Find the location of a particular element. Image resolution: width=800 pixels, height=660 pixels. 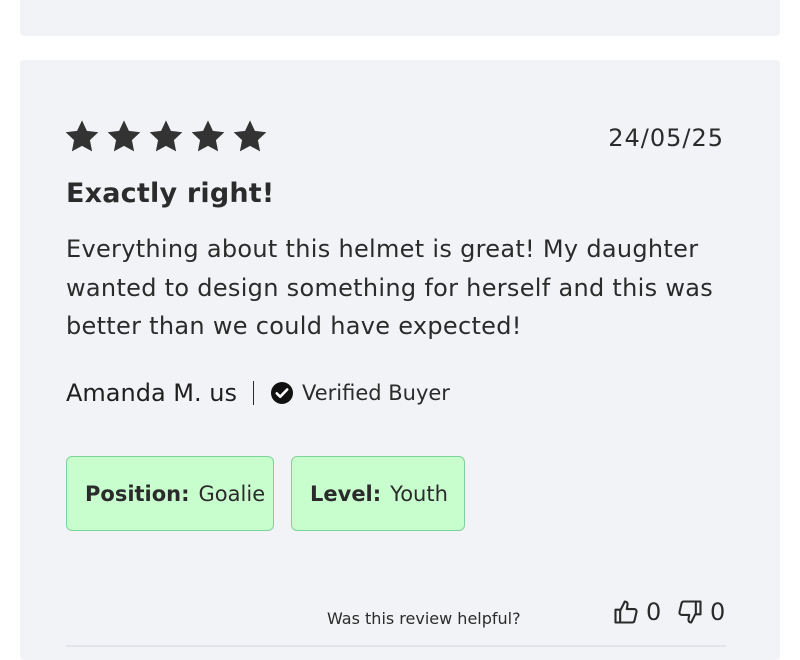

star-rating is located at coordinates (166, 137).